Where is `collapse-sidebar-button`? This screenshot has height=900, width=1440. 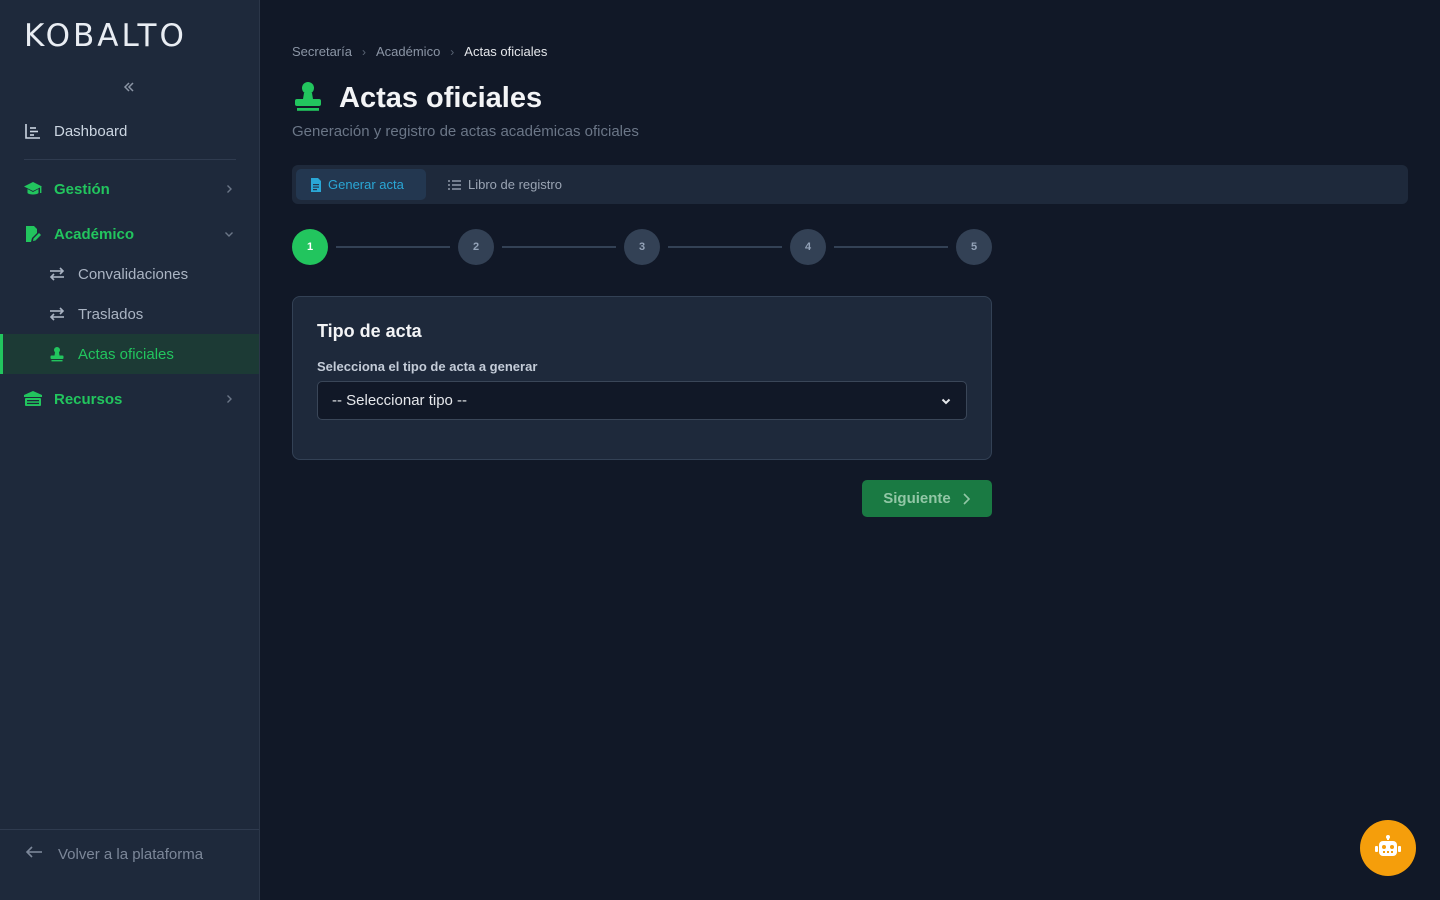
collapse-sidebar-button is located at coordinates (129, 87).